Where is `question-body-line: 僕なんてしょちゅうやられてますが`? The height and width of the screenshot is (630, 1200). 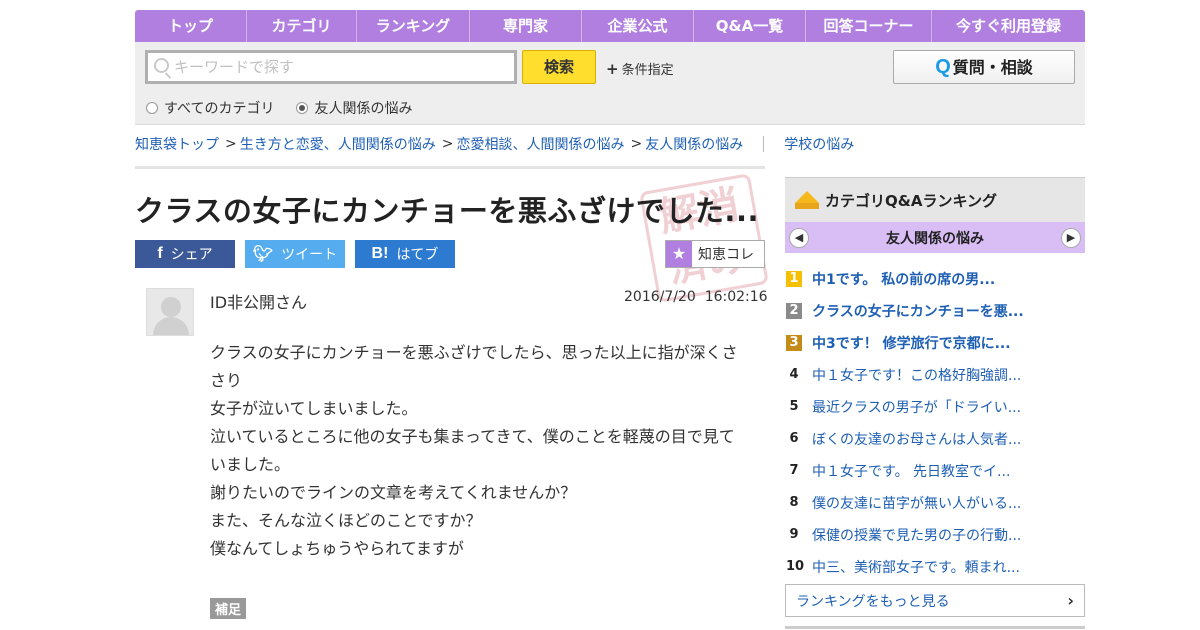
question-body-line: 僕なんてしょちゅうやられてますが is located at coordinates (337, 548).